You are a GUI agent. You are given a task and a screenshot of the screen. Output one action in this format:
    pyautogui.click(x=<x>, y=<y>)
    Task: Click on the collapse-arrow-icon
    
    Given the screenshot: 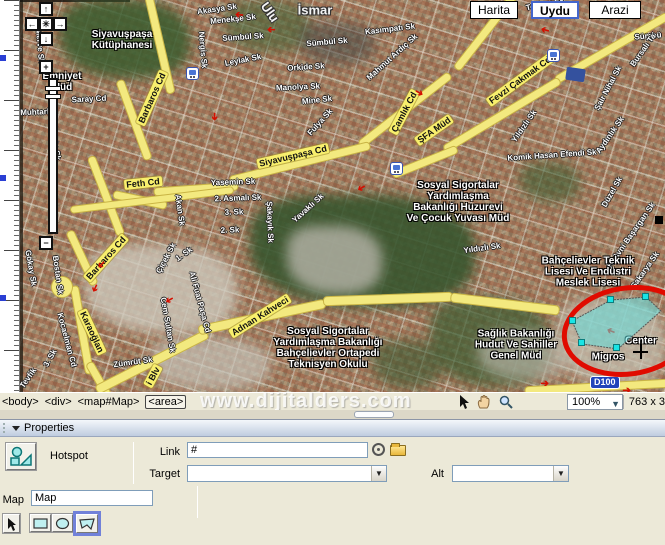 What is the action you would take?
    pyautogui.click(x=16, y=428)
    